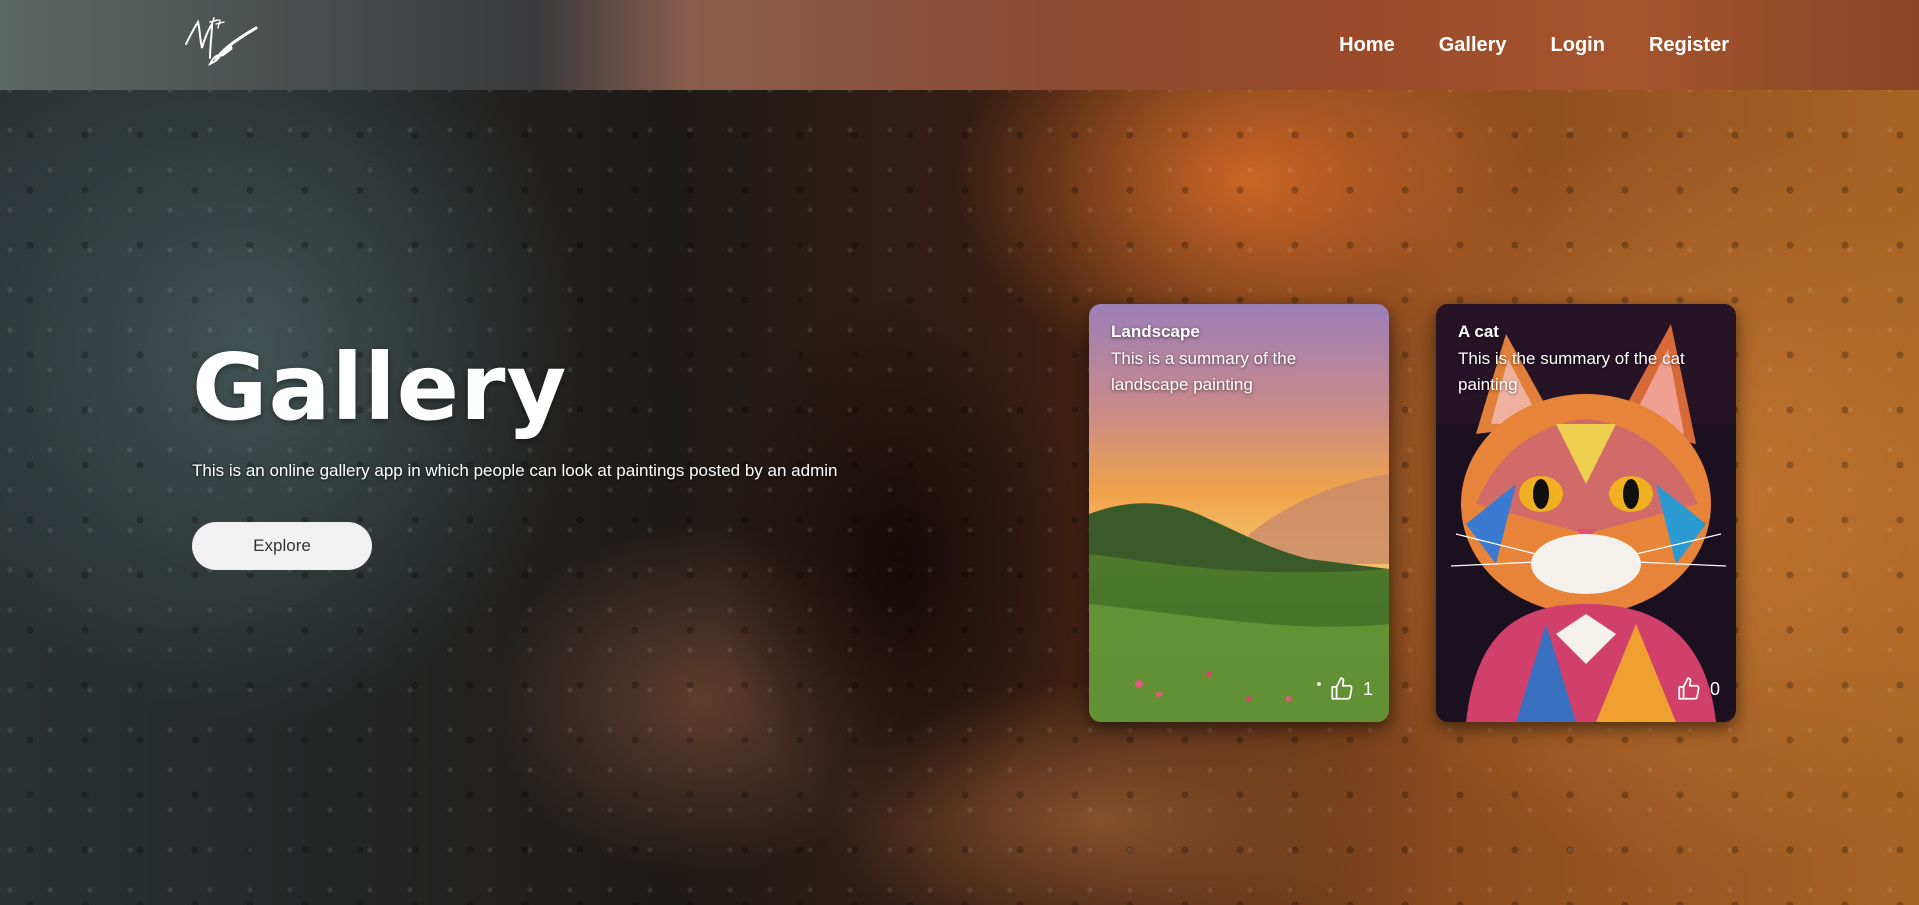  I want to click on card-summary: This is the summary of the cat painting, so click(1571, 371).